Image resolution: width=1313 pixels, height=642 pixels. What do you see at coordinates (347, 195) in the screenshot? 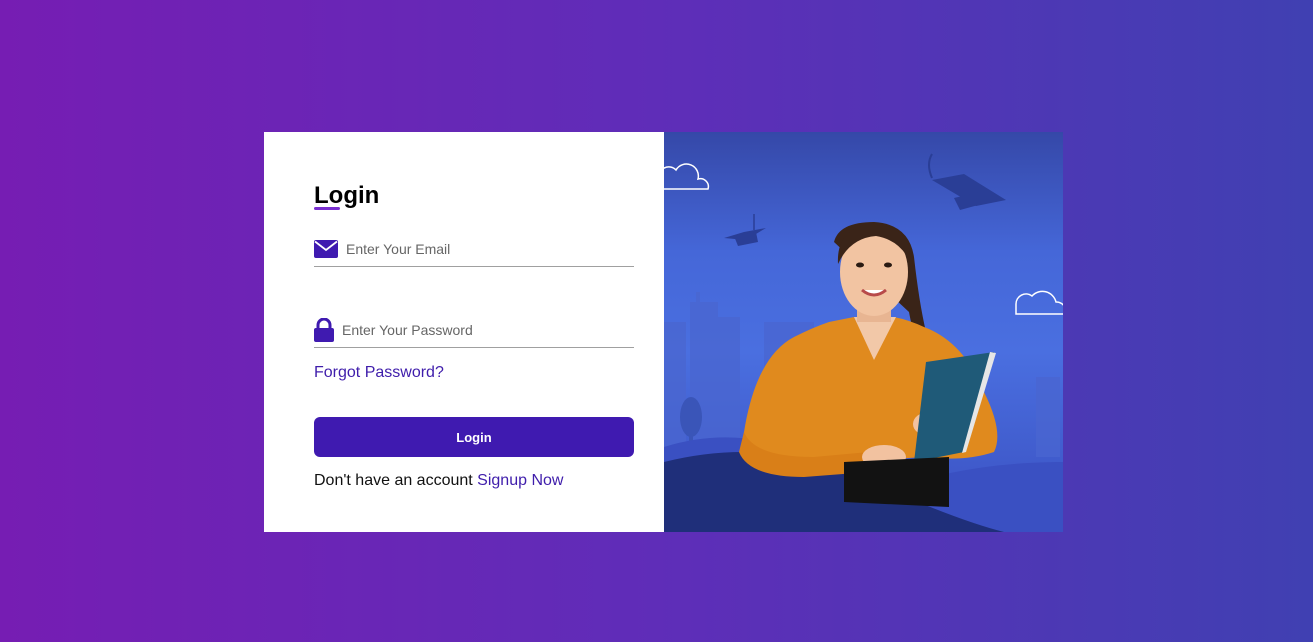
I see `login-title: Login` at bounding box center [347, 195].